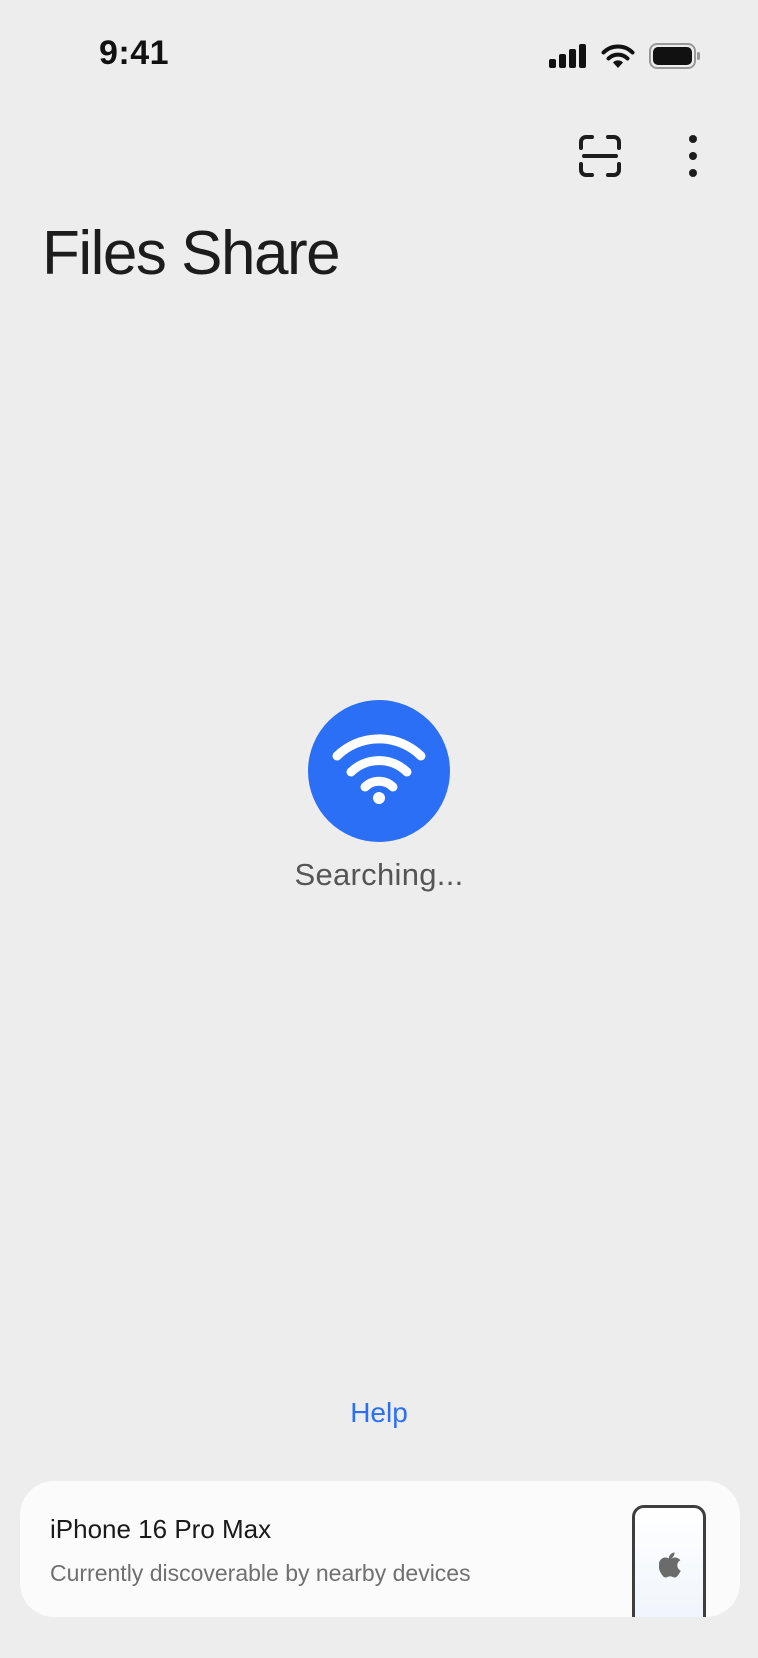  I want to click on scan-icon, so click(600, 158).